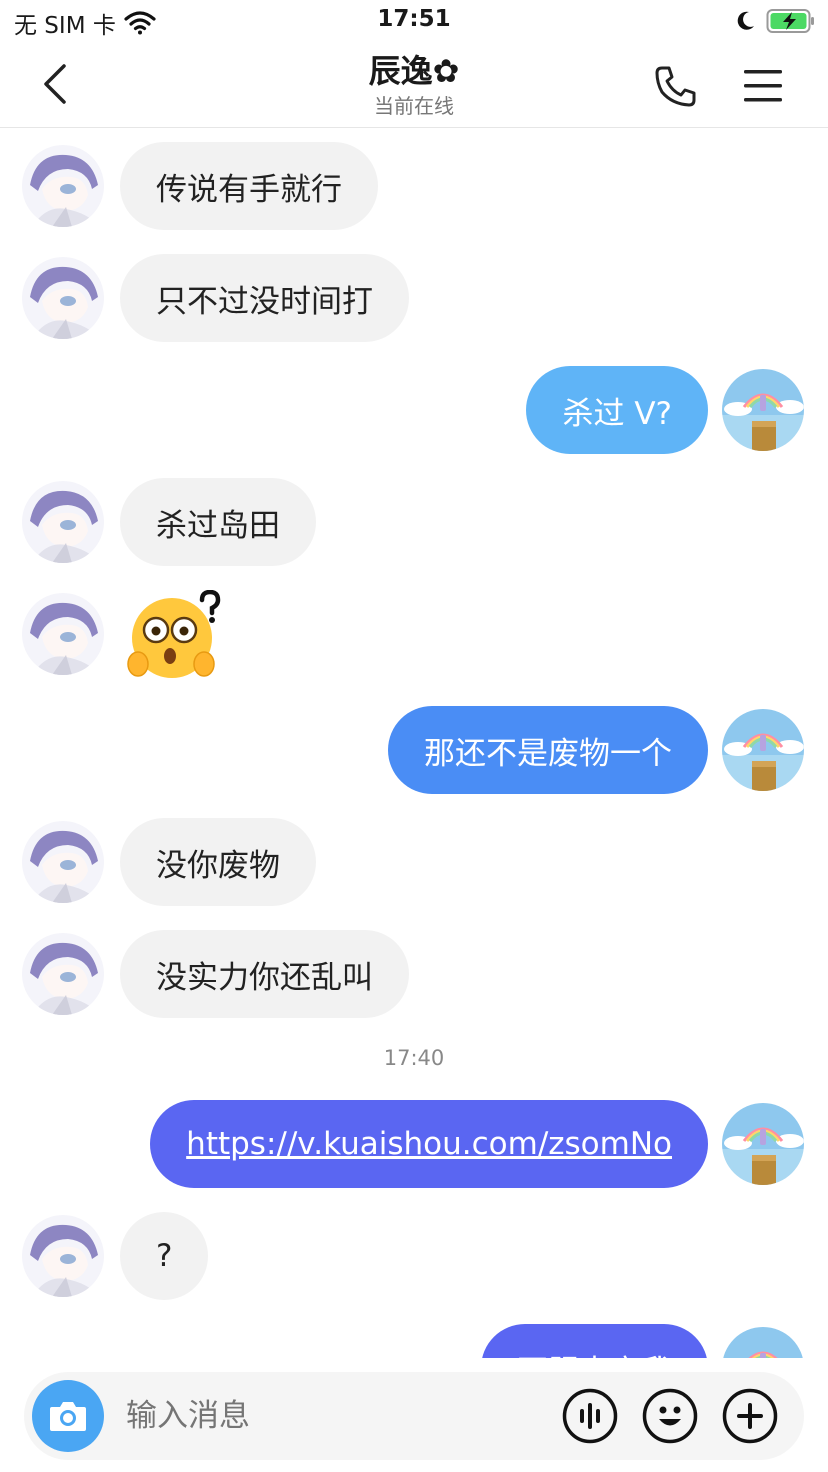 The image size is (828, 1472). I want to click on message-bubble: 杀过岛田, so click(218, 522).